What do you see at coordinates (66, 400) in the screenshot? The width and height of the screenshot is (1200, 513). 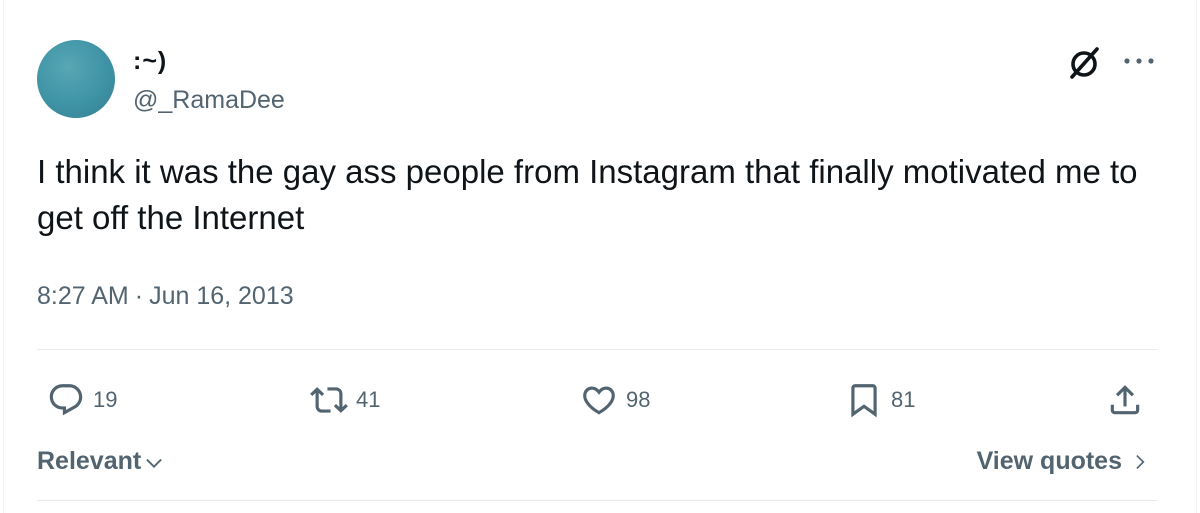 I see `reply-icon` at bounding box center [66, 400].